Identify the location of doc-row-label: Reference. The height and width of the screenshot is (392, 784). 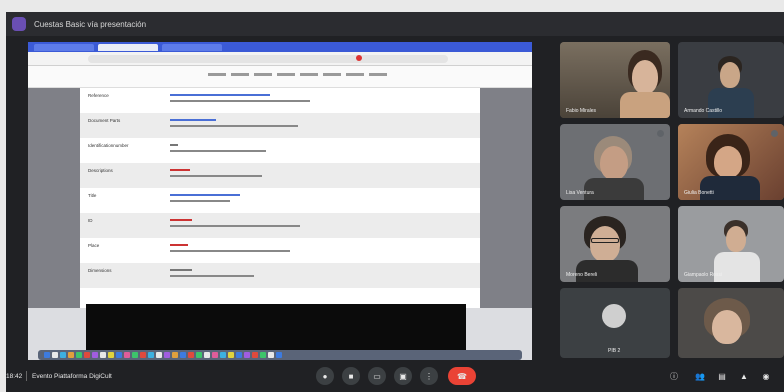
(98, 95).